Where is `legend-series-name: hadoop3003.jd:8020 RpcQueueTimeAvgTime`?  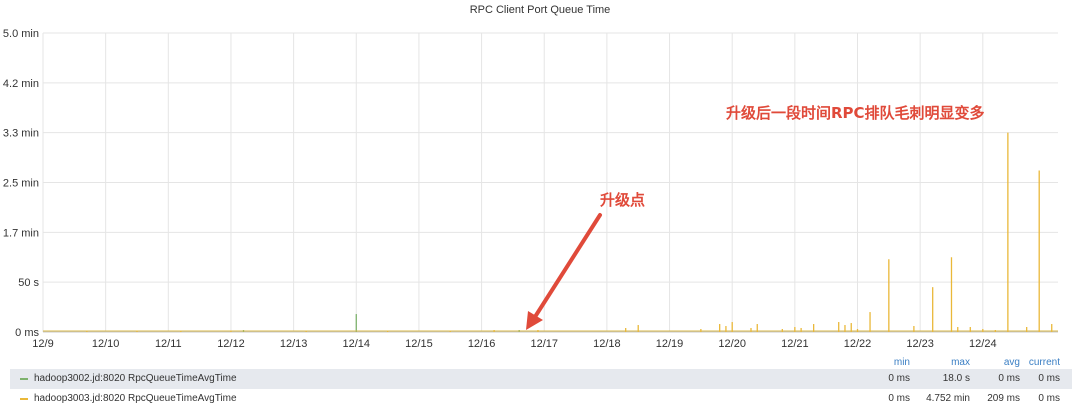
legend-series-name: hadoop3003.jd:8020 RpcQueueTimeAvgTime is located at coordinates (135, 398).